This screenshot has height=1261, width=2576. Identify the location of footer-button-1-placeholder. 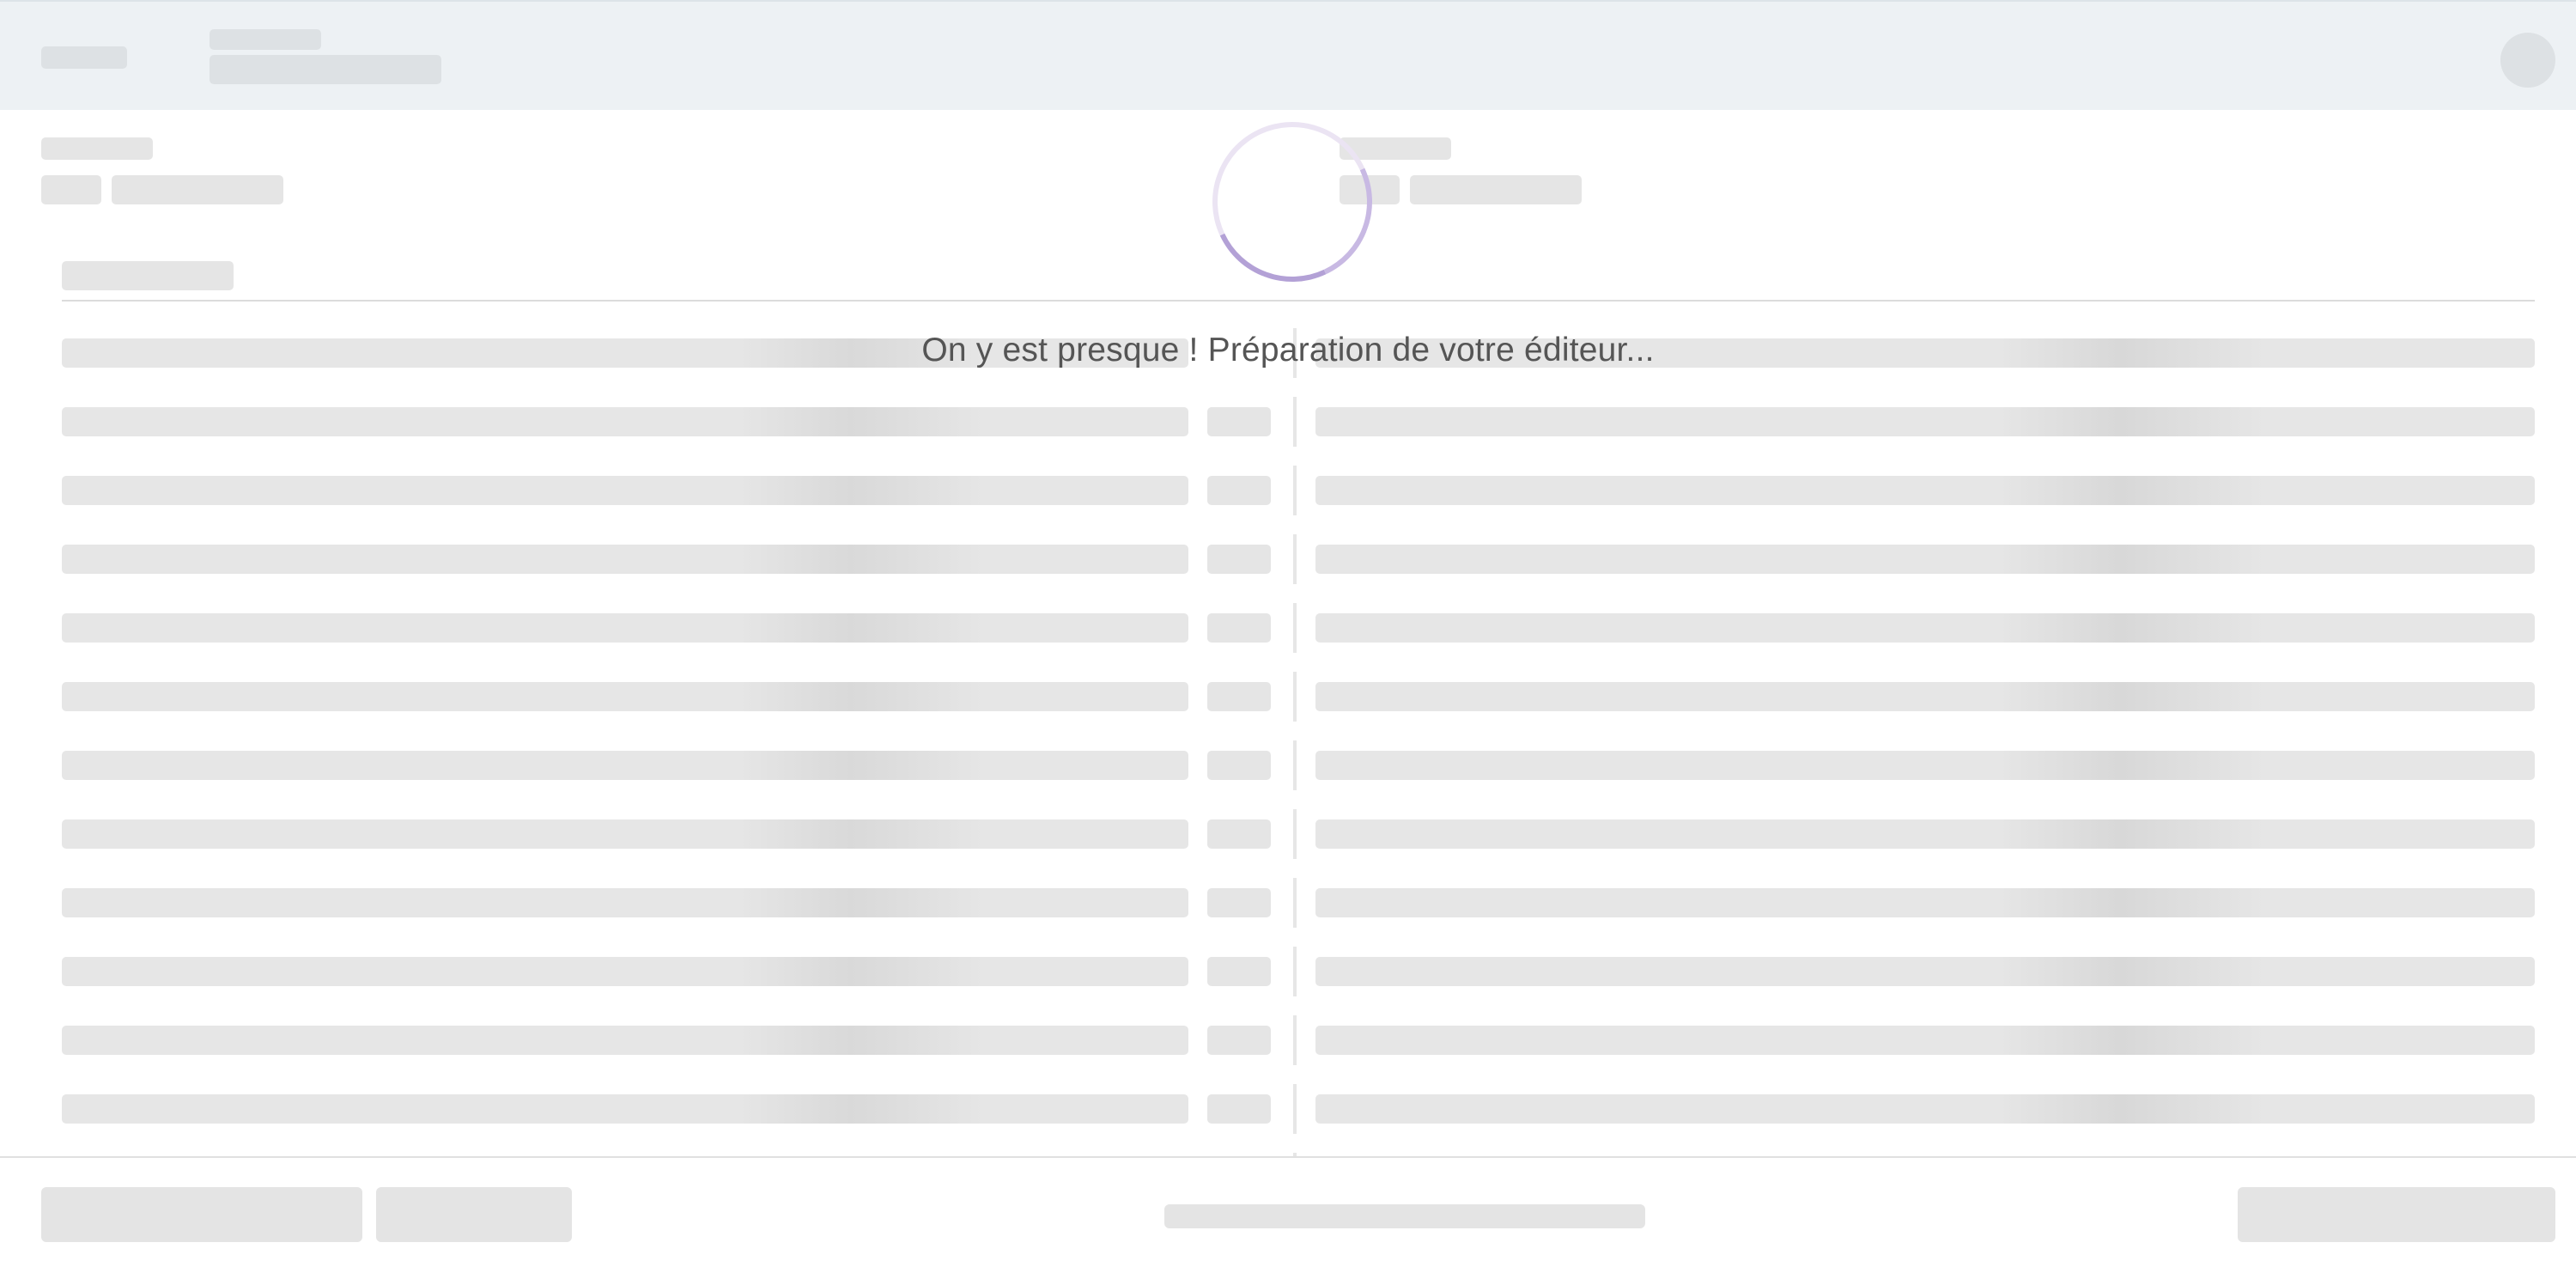
(202, 1215).